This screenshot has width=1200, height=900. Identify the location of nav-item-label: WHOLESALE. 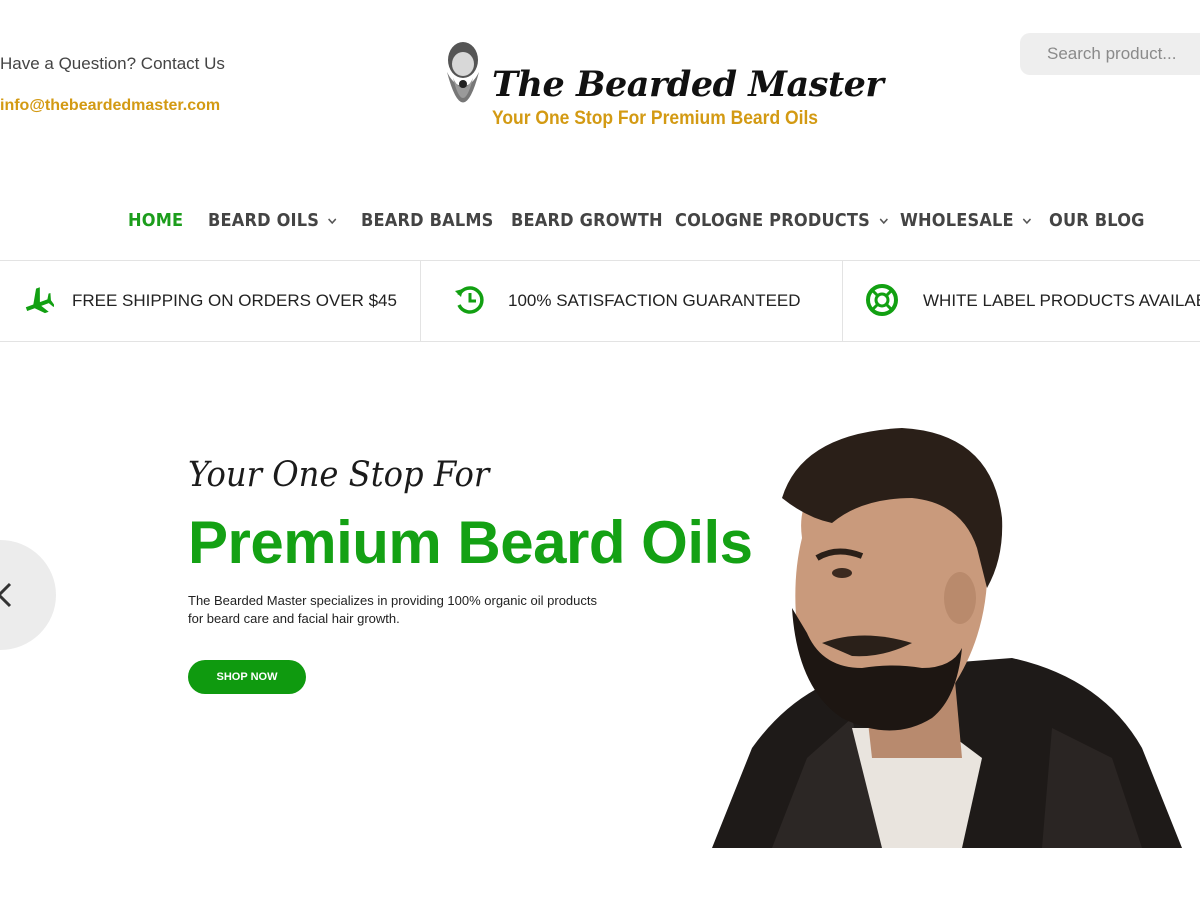
(957, 220).